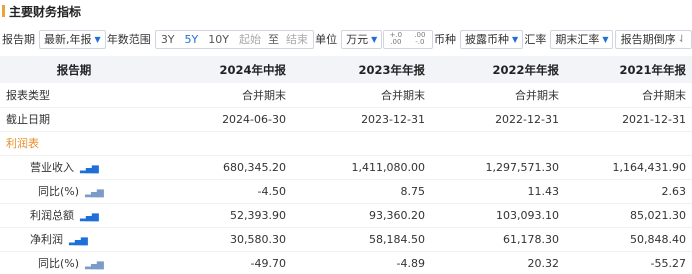 This screenshot has height=274, width=692. Describe the element at coordinates (28, 95) in the screenshot. I see `row-label: 报表类型` at that location.